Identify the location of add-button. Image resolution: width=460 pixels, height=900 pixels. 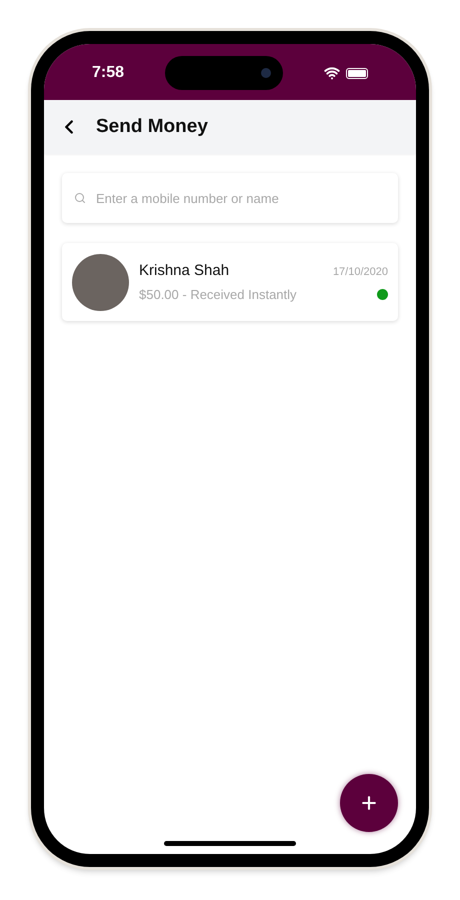
(369, 803).